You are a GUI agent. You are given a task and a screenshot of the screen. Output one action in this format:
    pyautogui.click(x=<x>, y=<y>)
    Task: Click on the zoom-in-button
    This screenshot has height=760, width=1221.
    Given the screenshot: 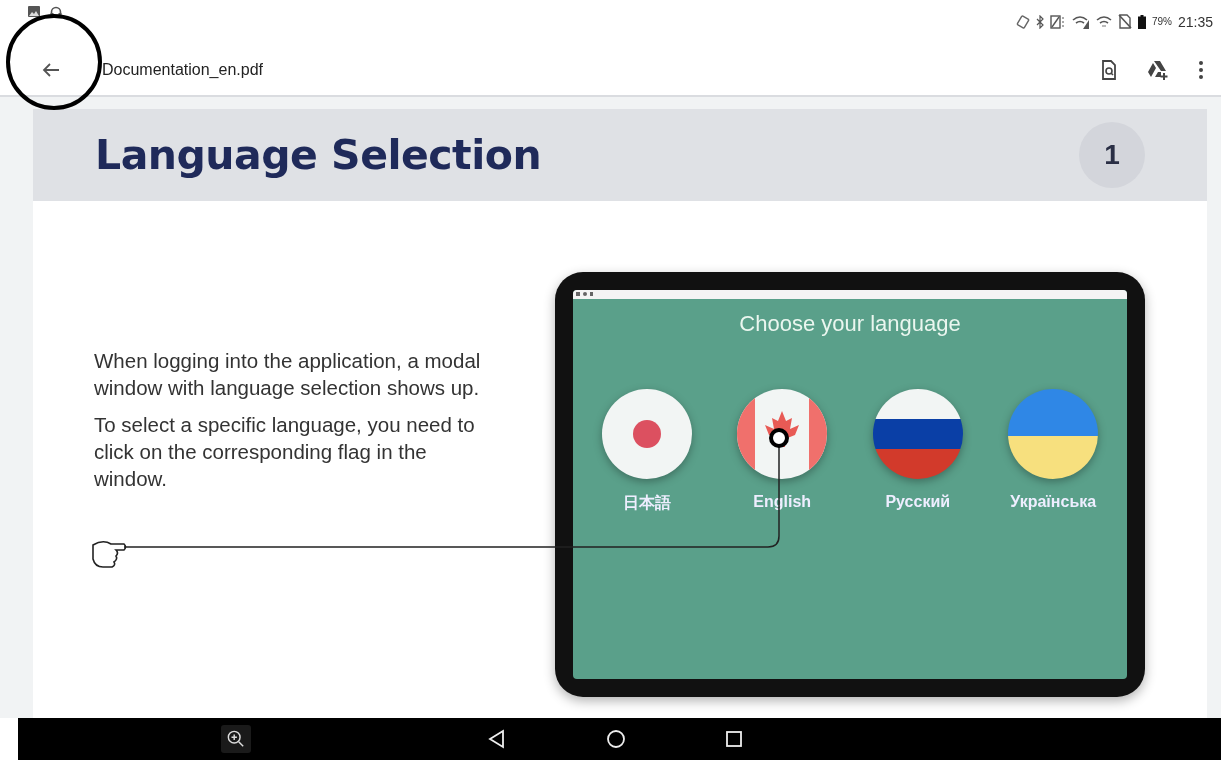 What is the action you would take?
    pyautogui.click(x=236, y=739)
    